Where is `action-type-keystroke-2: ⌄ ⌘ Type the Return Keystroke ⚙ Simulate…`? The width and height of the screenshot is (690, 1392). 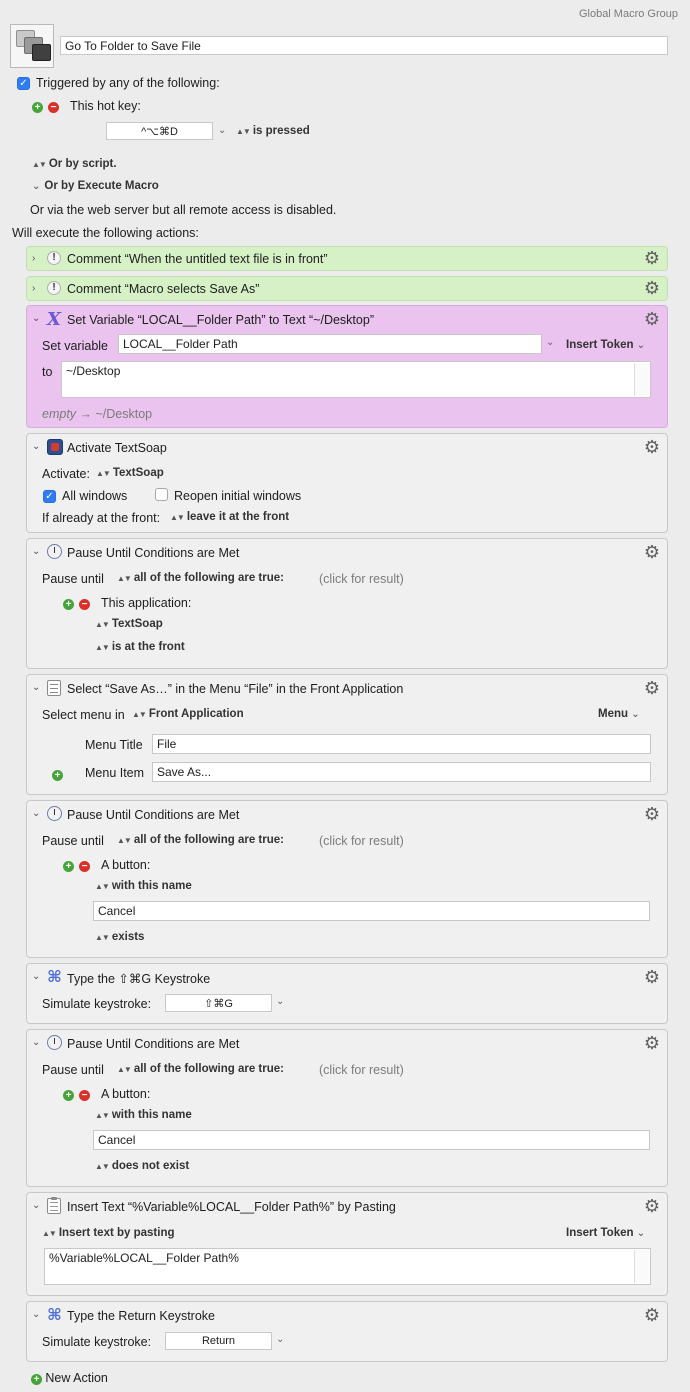 action-type-keystroke-2: ⌄ ⌘ Type the Return Keystroke ⚙ Simulate… is located at coordinates (347, 1331).